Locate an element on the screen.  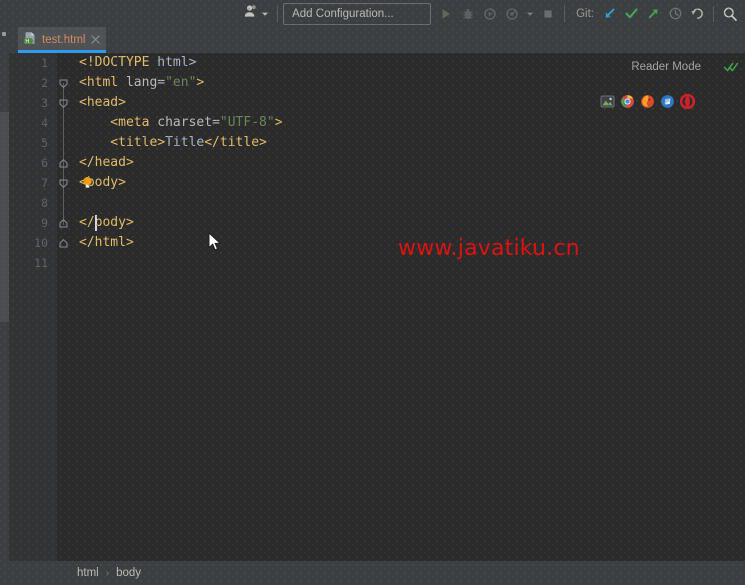
line-number: 6 is located at coordinates (44, 163).